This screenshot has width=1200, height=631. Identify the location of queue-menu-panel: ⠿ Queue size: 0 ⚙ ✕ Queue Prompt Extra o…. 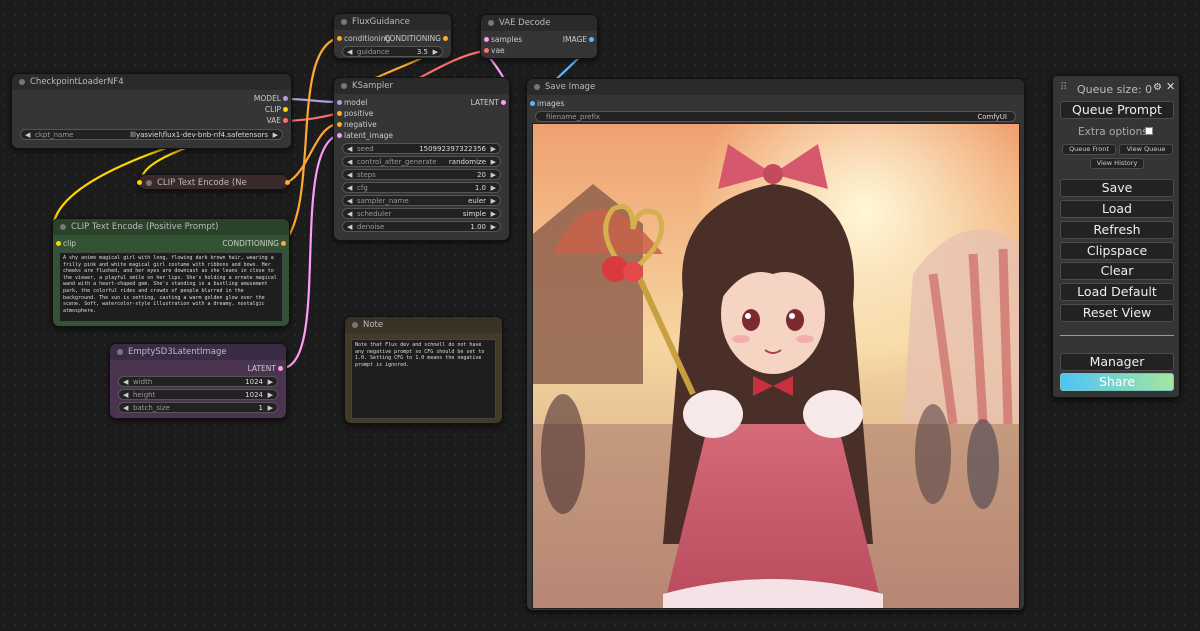
(1116, 236).